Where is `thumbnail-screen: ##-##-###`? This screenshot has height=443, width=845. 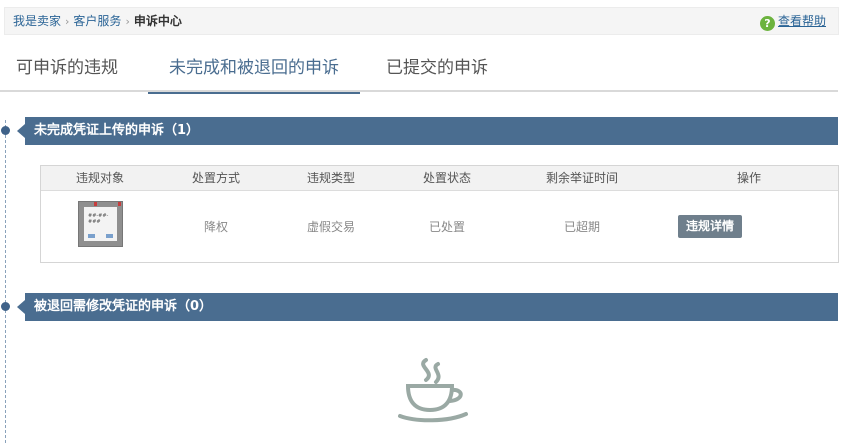
thumbnail-screen: ##-##-### is located at coordinates (100, 224).